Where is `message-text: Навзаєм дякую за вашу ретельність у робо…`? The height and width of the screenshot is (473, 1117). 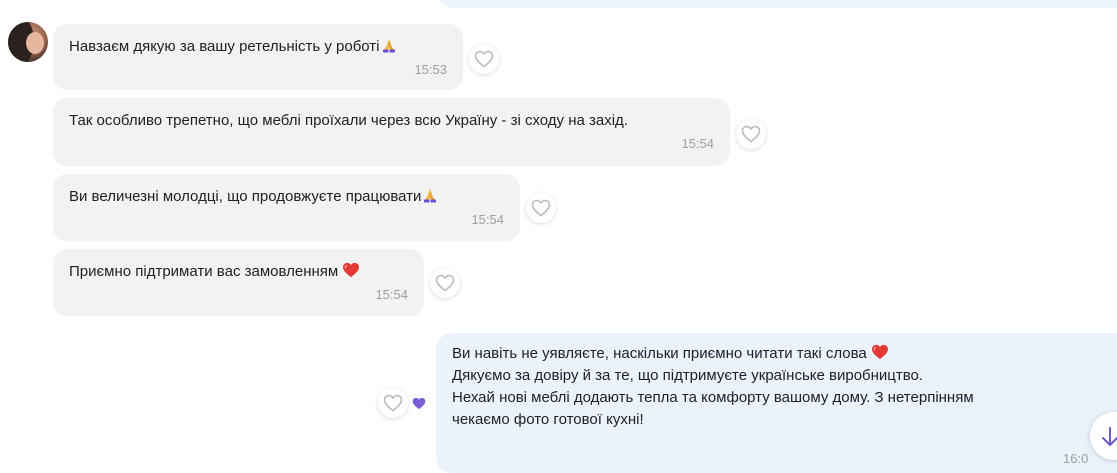
message-text: Навзаєм дякую за вашу ретельність у робо… is located at coordinates (258, 47).